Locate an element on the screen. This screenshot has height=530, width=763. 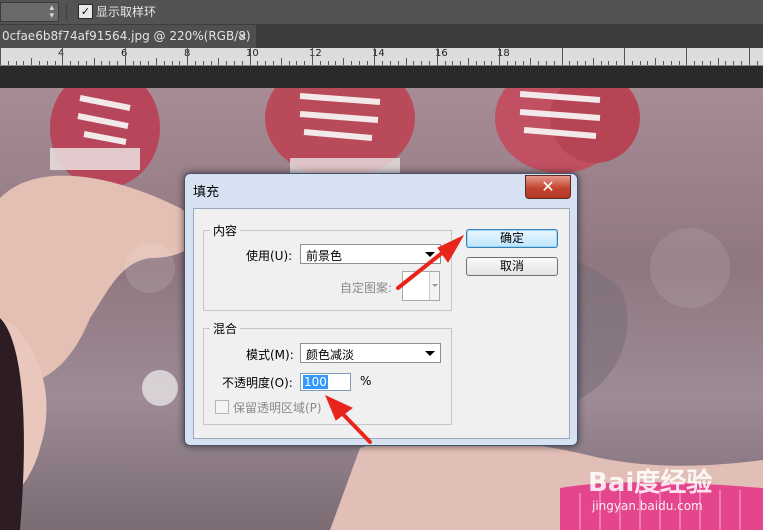
ruler-label: 10 is located at coordinates (252, 53).